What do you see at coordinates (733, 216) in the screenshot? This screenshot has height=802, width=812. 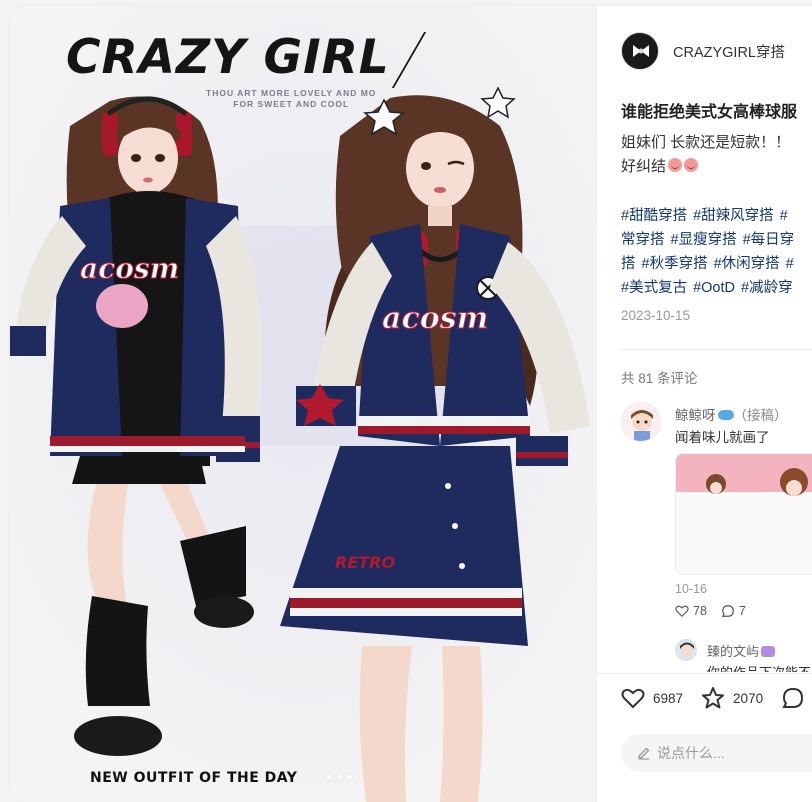 I see `hashtag: #甜辣风穿搭` at bounding box center [733, 216].